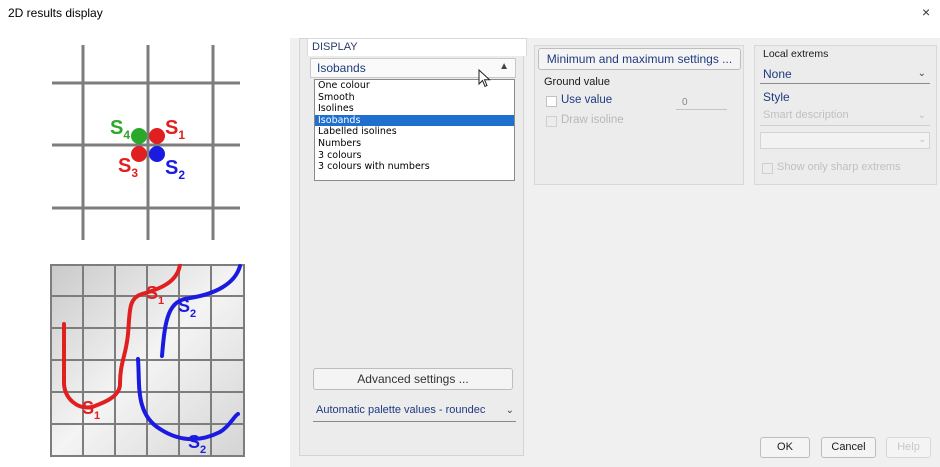 This screenshot has height=467, width=940. Describe the element at coordinates (776, 97) in the screenshot. I see `style-label: Style` at that location.